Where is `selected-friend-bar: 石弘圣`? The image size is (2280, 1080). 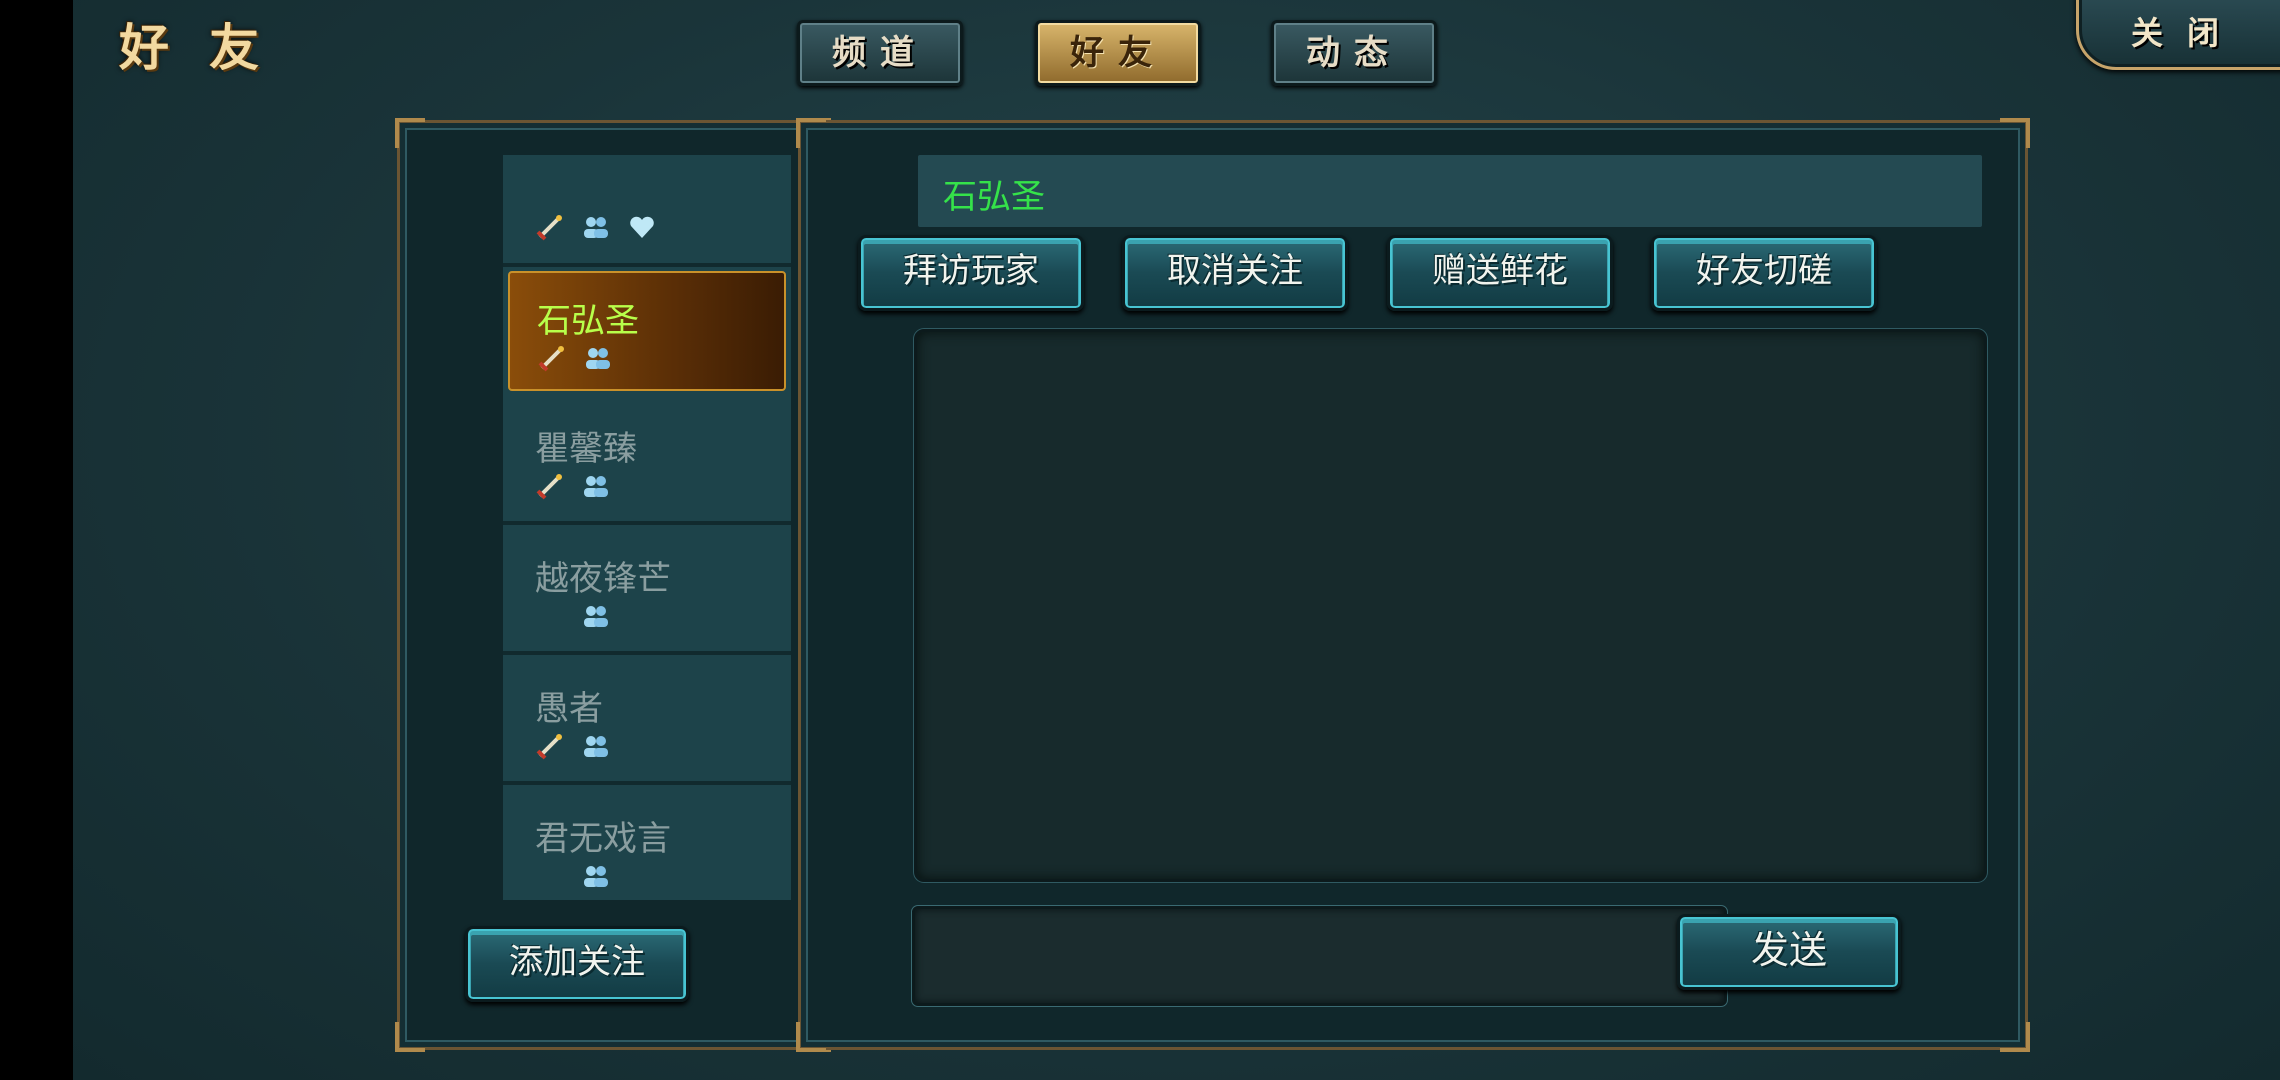
selected-friend-bar: 石弘圣 is located at coordinates (1450, 191).